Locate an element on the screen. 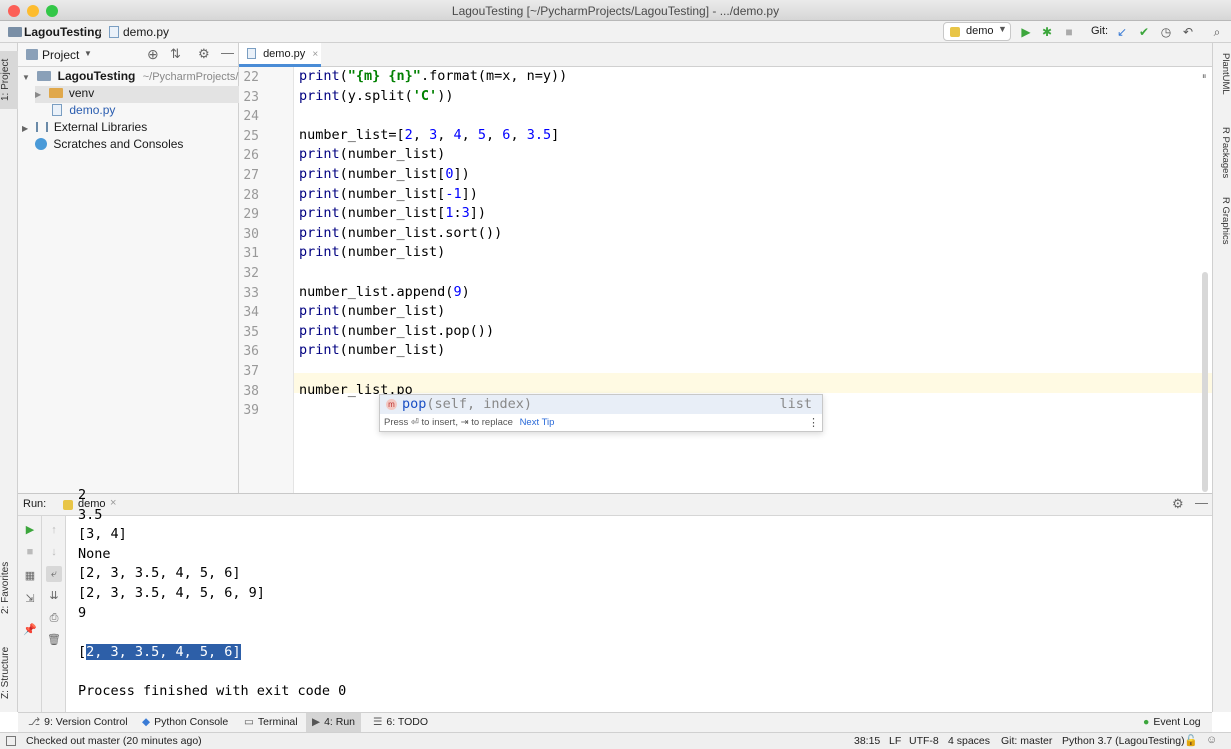 This screenshot has height=749, width=1231. version-control-icon: ⎇ is located at coordinates (34, 722).